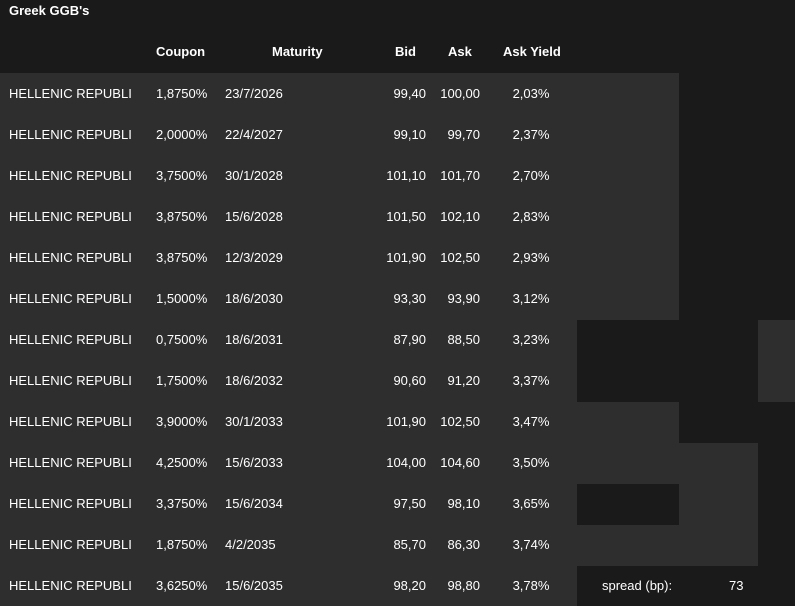 The width and height of the screenshot is (795, 606). I want to click on coupon-cell: 0,7500%, so click(181, 340).